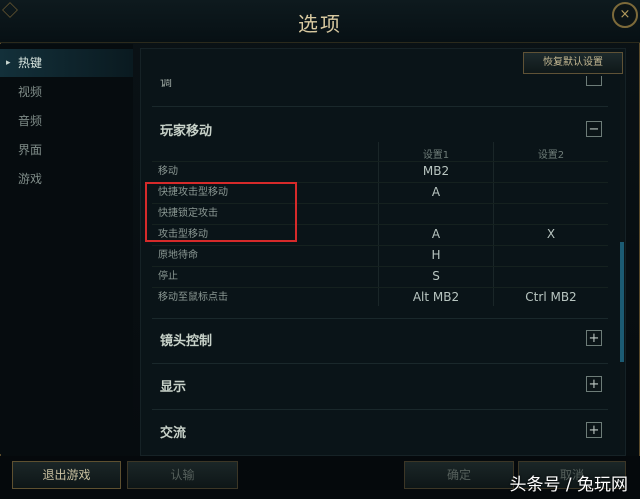 Image resolution: width=640 pixels, height=499 pixels. Describe the element at coordinates (30, 121) in the screenshot. I see `sidebar-item-label: 音频` at that location.